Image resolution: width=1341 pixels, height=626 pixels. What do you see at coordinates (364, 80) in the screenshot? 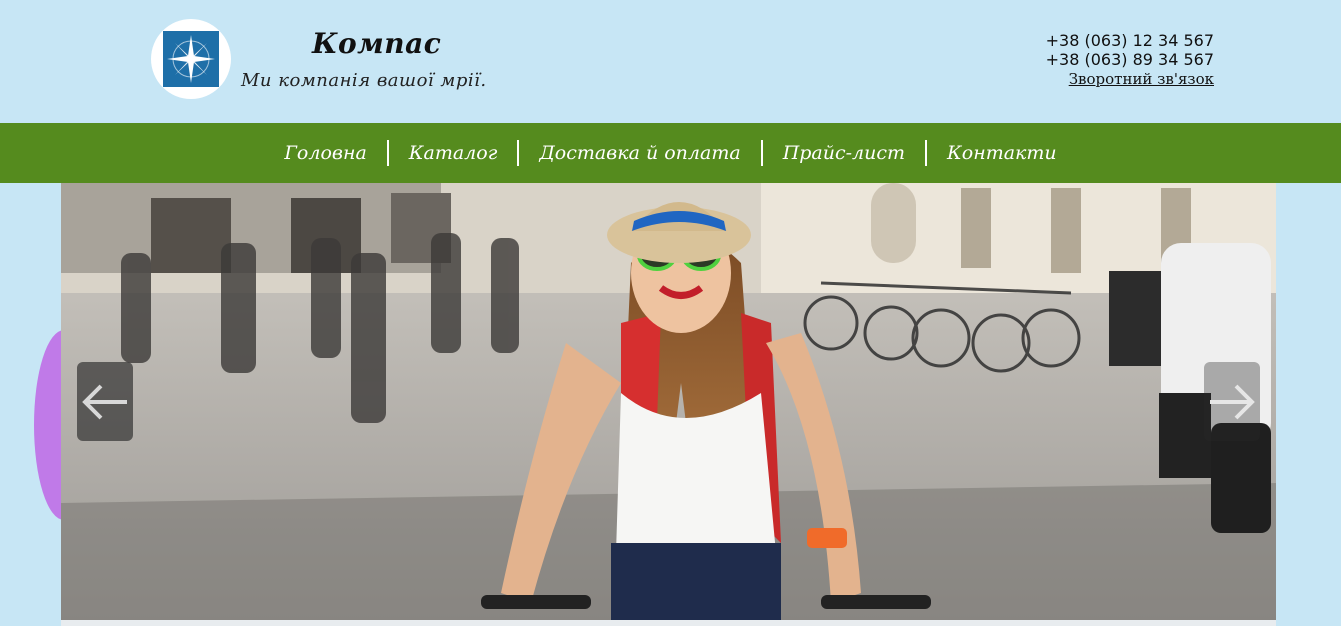
I see `brand-tagline: Ми компанія вашої мрії.` at bounding box center [364, 80].